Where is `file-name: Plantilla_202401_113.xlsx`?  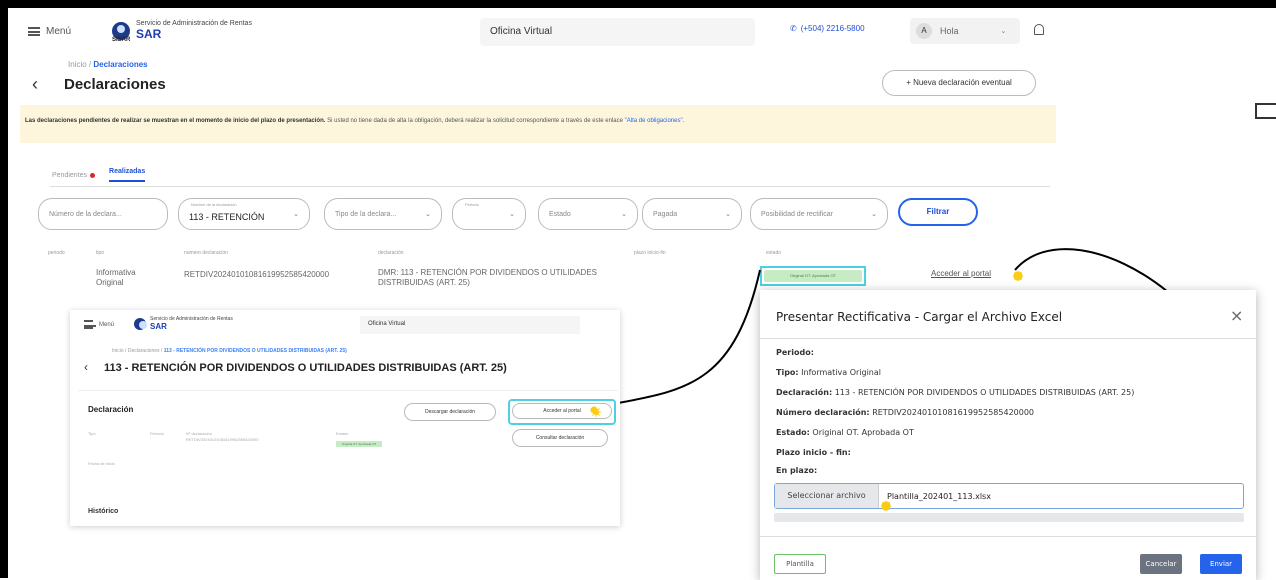 file-name: Plantilla_202401_113.xlsx is located at coordinates (939, 496).